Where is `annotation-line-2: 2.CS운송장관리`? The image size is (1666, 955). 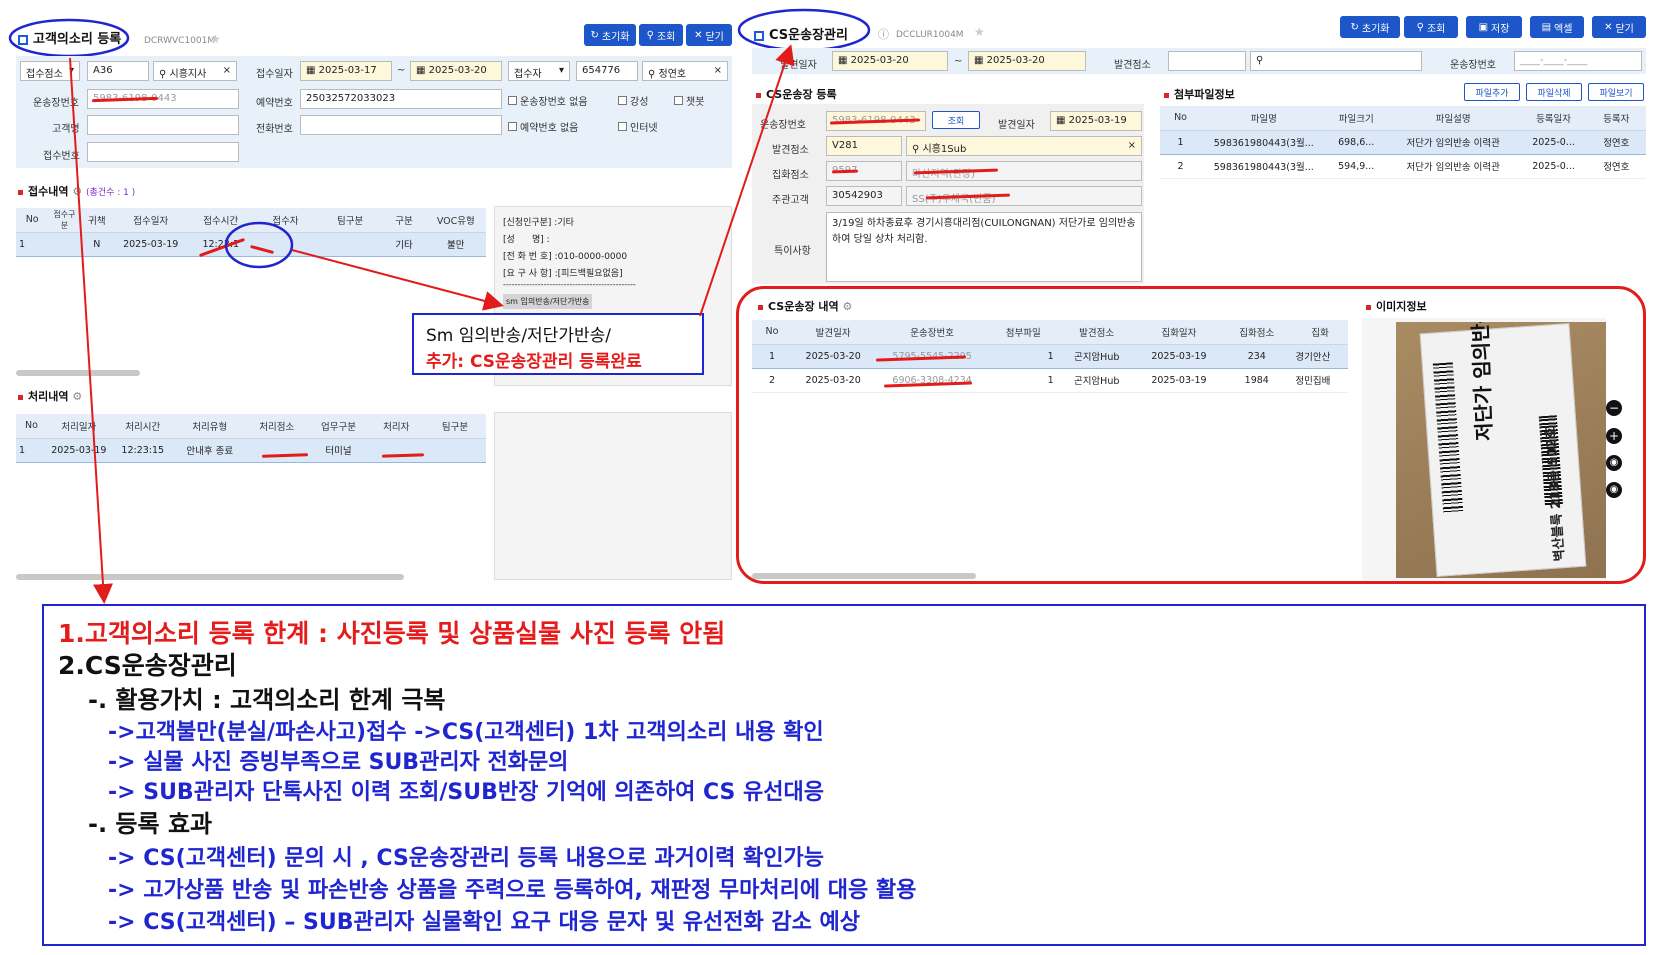
annotation-line-2: 2.CS운송장관리 is located at coordinates (147, 665).